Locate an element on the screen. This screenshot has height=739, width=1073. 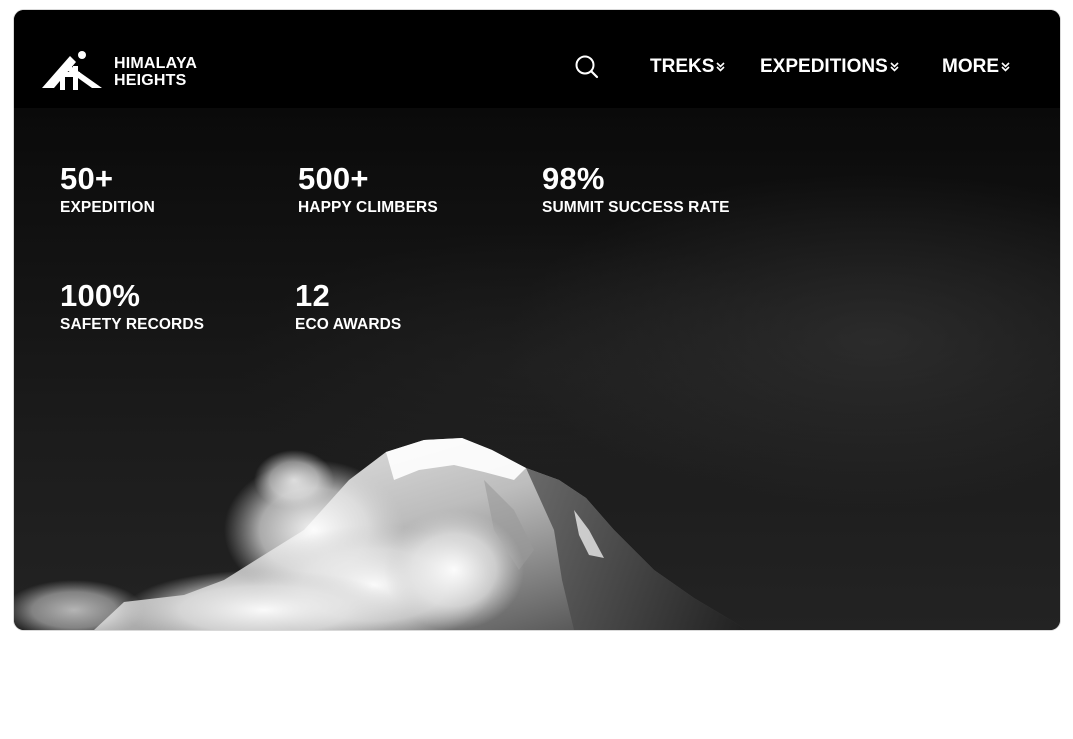
stat-value: 12 is located at coordinates (312, 295).